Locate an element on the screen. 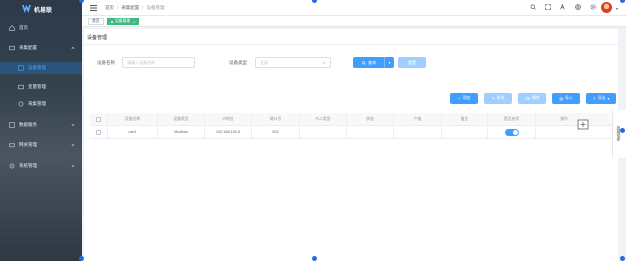 This screenshot has width=626, height=261. collect-icon is located at coordinates (21, 104).